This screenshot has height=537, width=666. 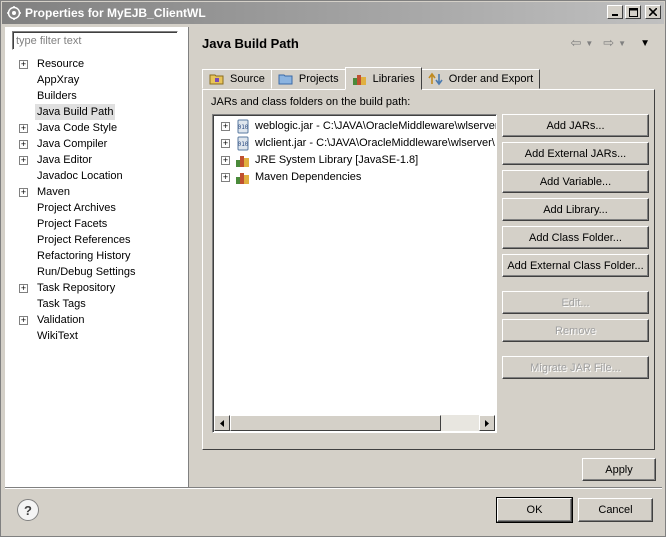 I want to click on cancel-button: Cancel, so click(x=615, y=510).